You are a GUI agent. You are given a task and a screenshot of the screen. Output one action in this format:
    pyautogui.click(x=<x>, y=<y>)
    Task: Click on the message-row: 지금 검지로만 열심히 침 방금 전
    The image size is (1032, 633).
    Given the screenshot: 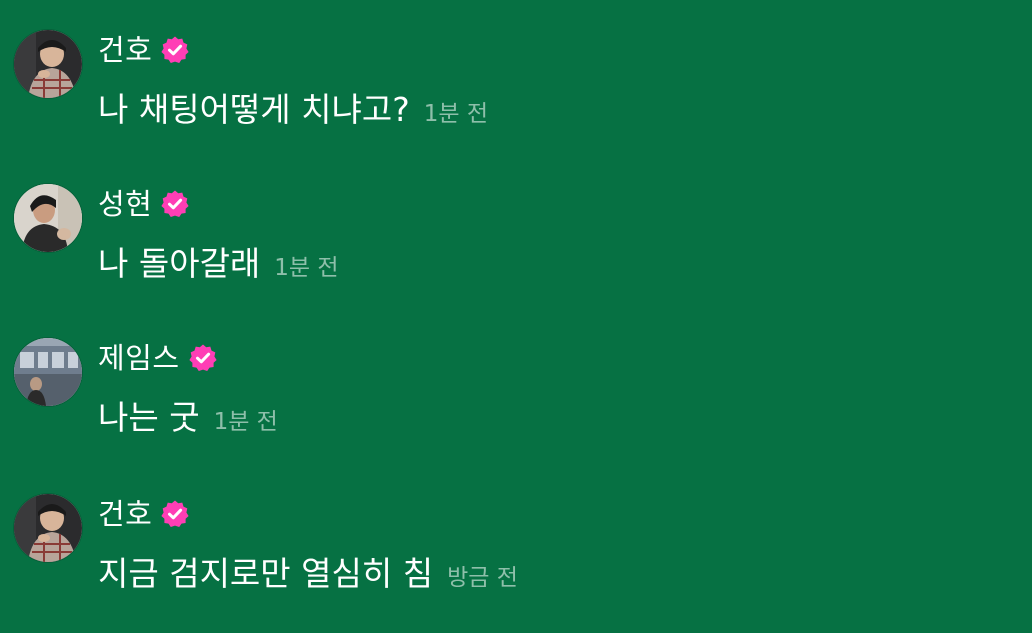 What is the action you would take?
    pyautogui.click(x=308, y=574)
    